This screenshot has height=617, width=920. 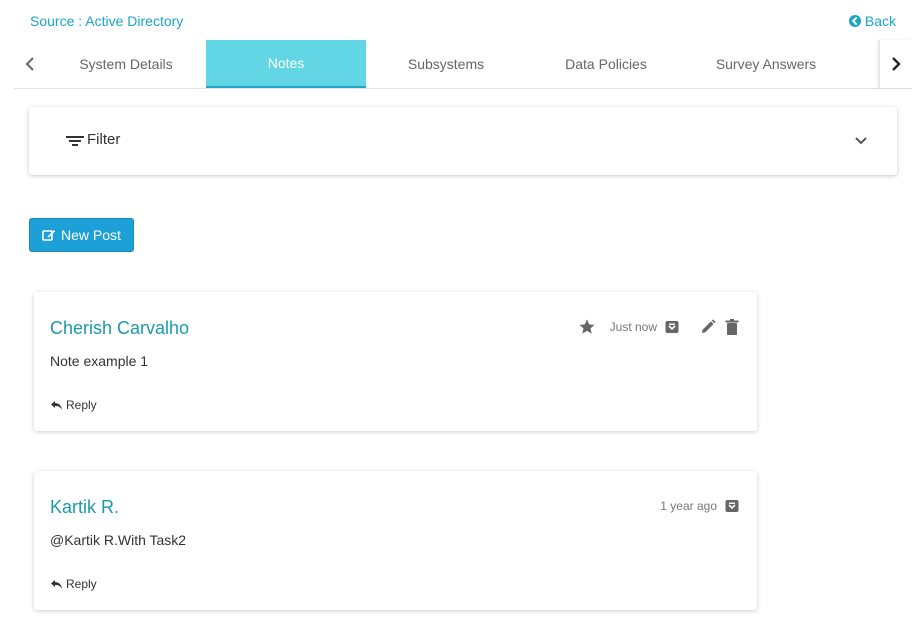 I want to click on chevron-down-icon, so click(x=861, y=140).